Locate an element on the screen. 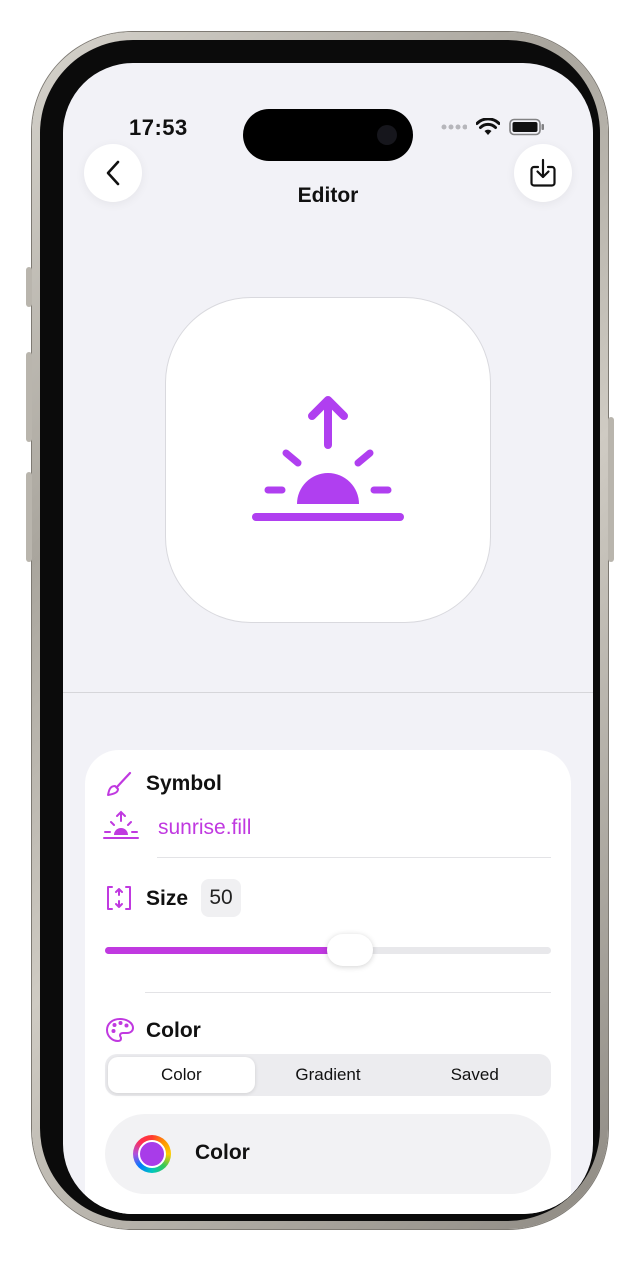 The height and width of the screenshot is (1261, 640). dynamic-island is located at coordinates (328, 135).